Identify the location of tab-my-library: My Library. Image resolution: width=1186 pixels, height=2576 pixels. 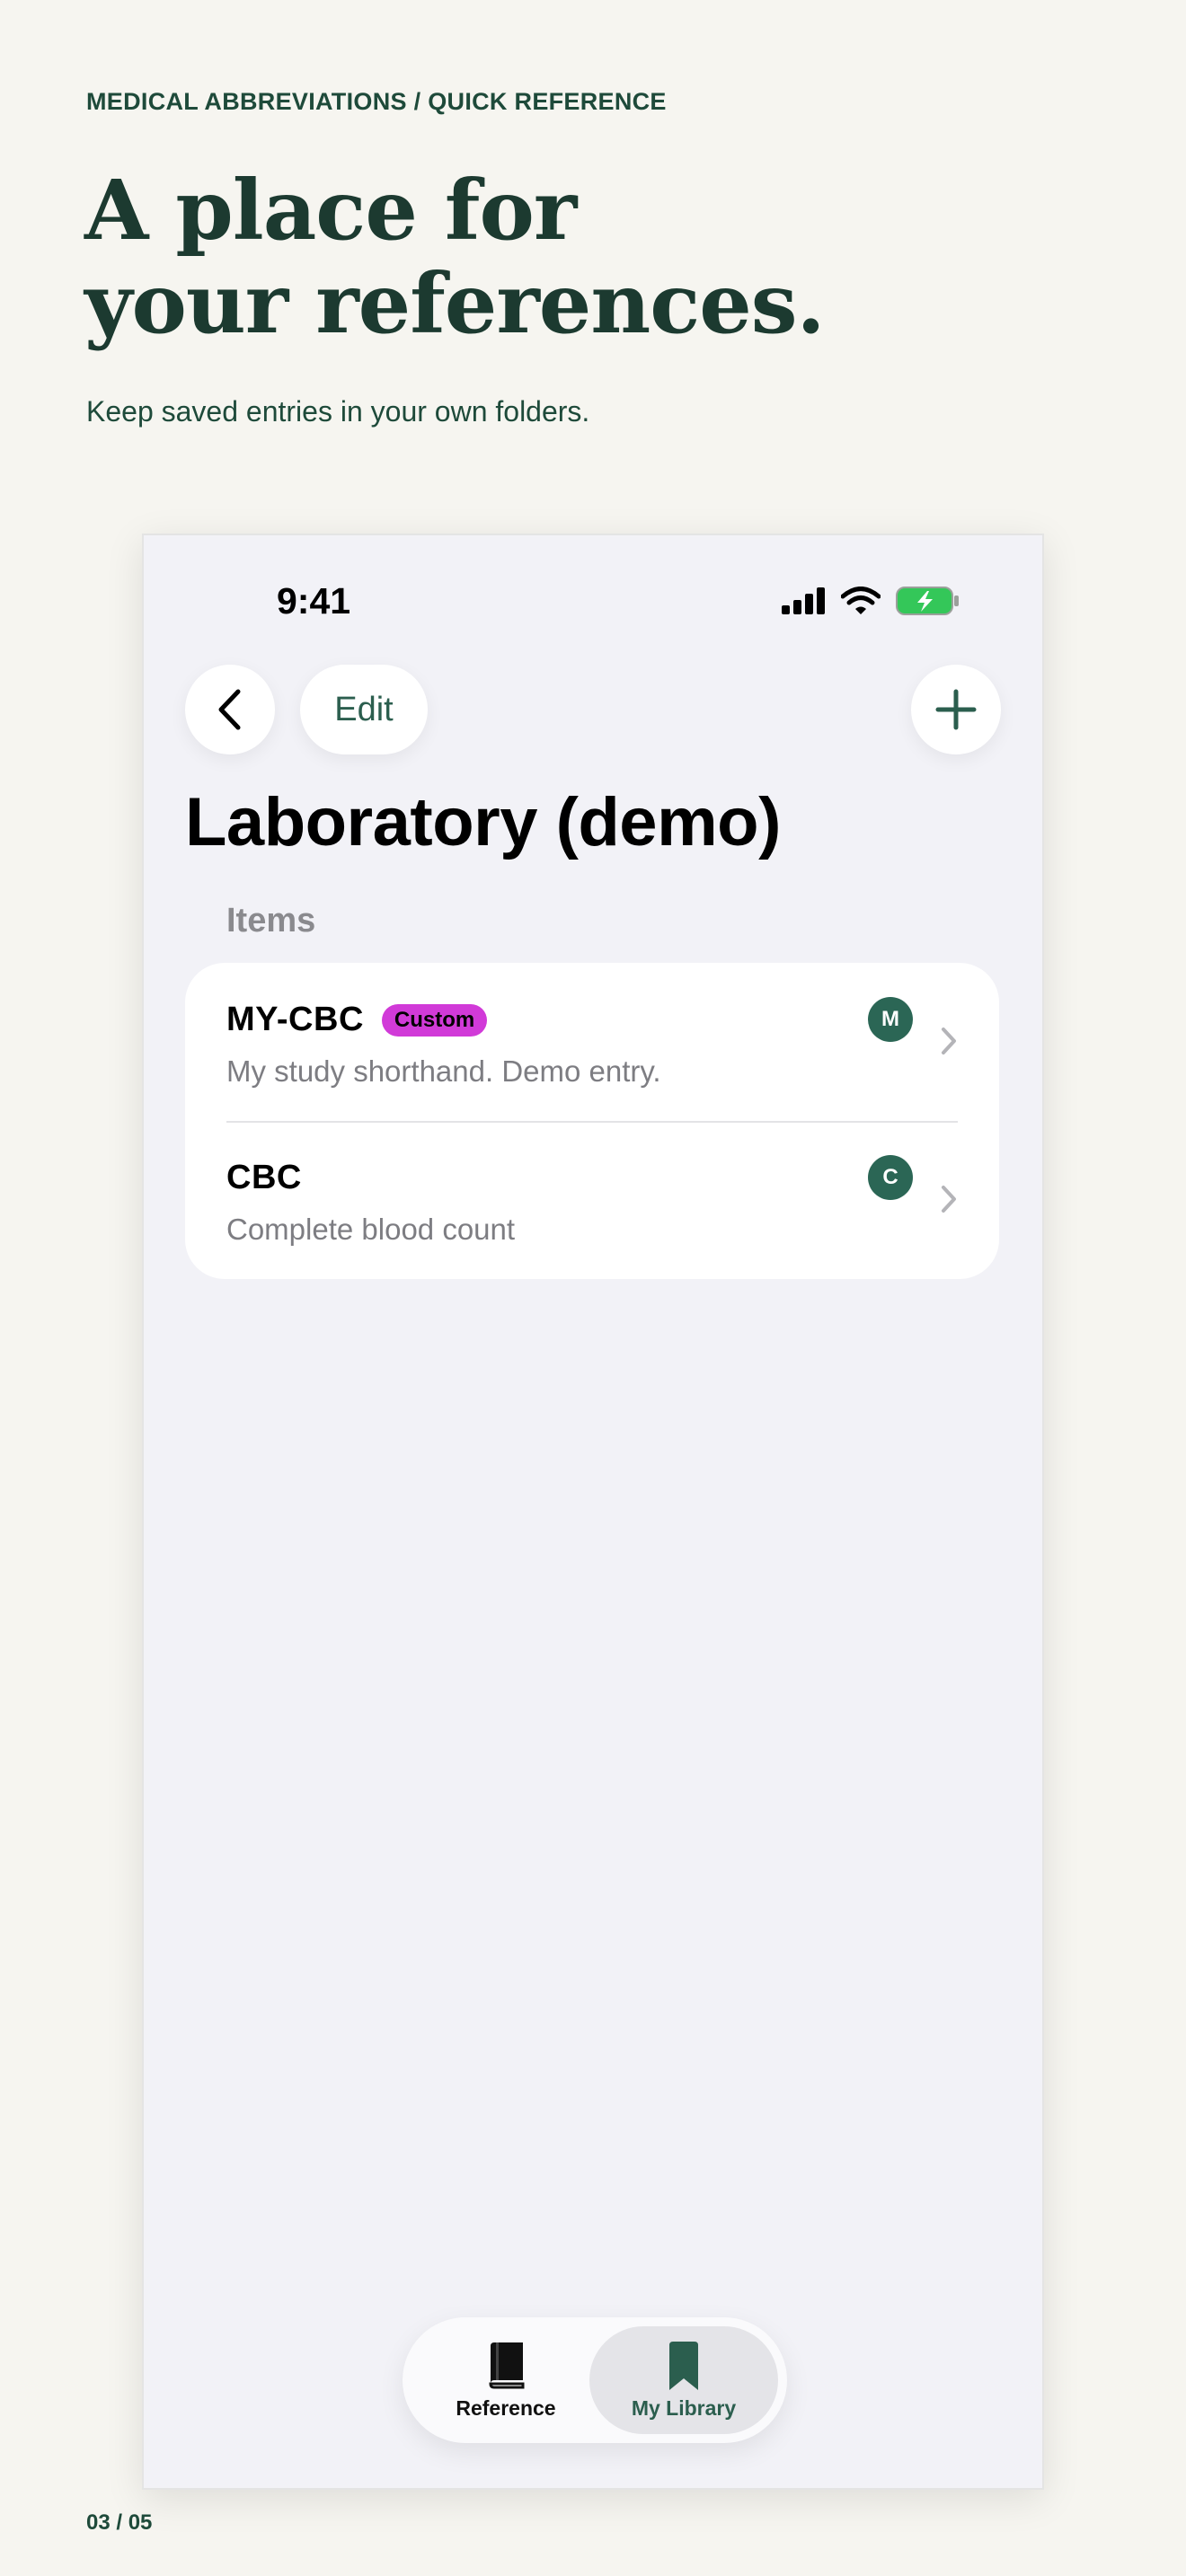
(683, 2380).